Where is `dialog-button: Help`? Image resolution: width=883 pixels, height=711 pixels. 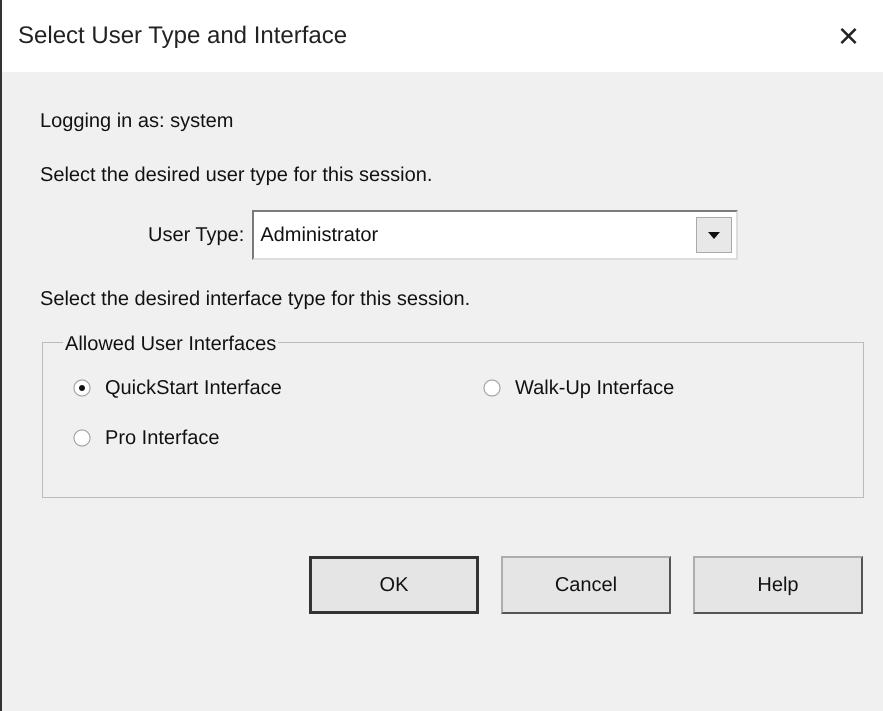
dialog-button: Help is located at coordinates (778, 585).